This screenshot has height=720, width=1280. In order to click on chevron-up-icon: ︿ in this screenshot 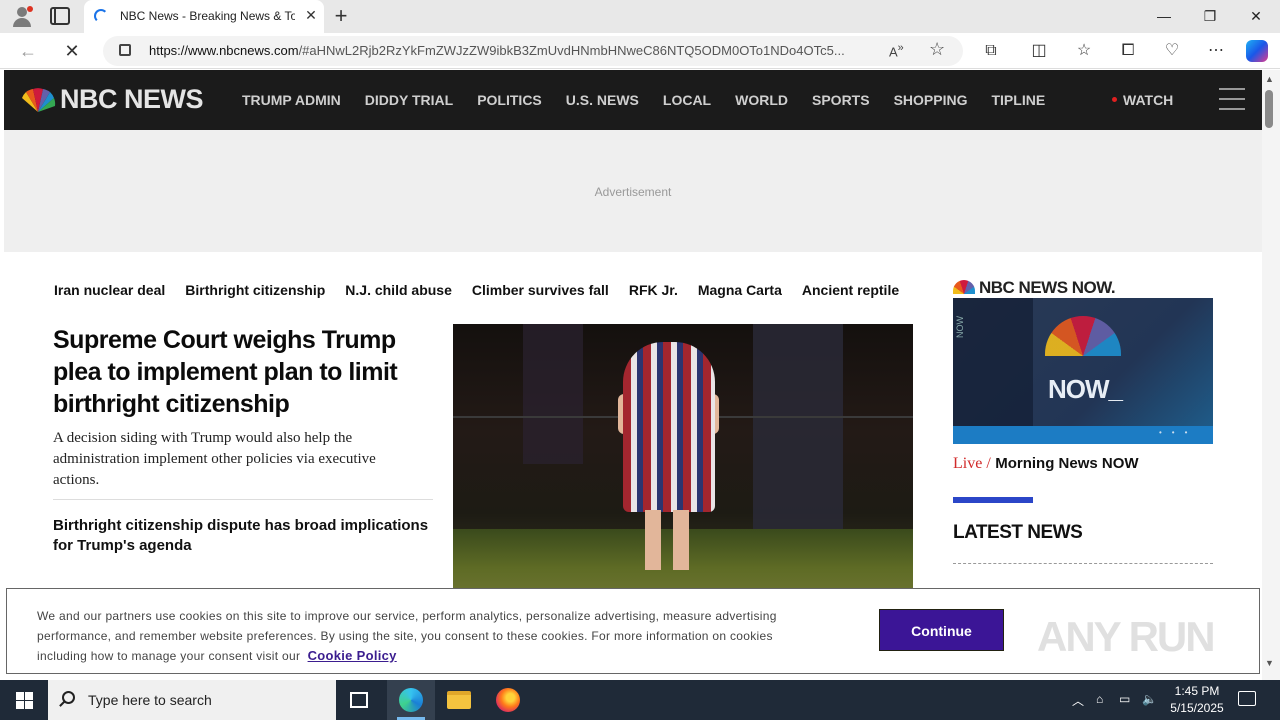, I will do `click(1078, 700)`.